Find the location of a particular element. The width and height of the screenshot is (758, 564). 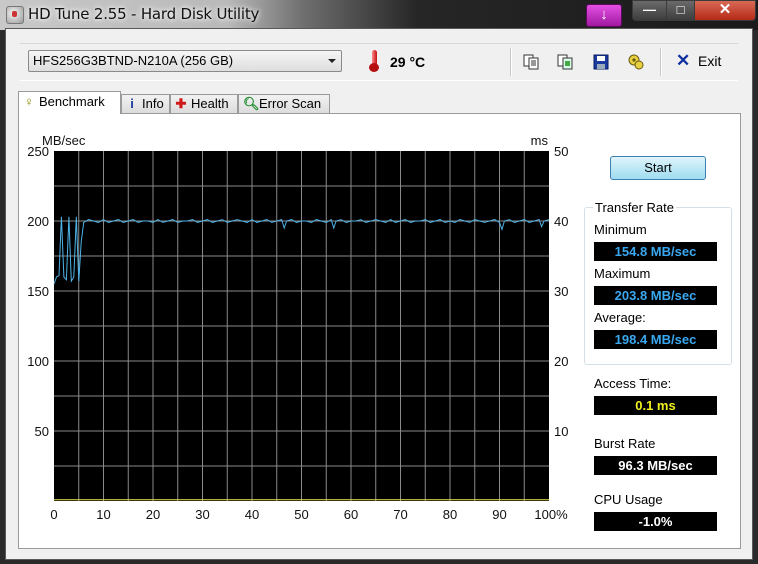

maximum-label: Maximum is located at coordinates (622, 273).